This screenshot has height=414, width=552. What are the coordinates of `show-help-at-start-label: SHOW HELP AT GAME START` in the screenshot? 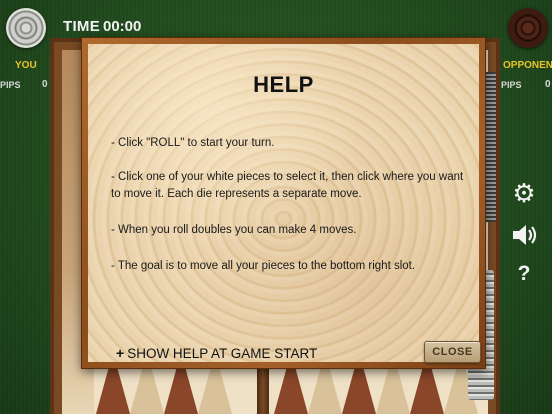 It's located at (222, 353).